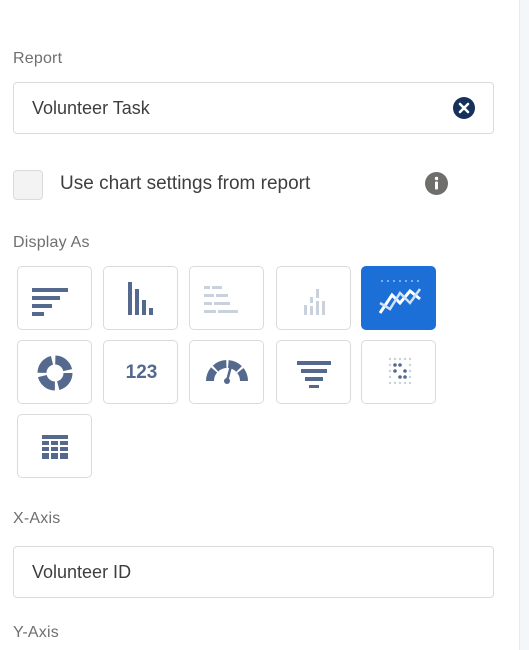  I want to click on funnel-icon, so click(314, 374).